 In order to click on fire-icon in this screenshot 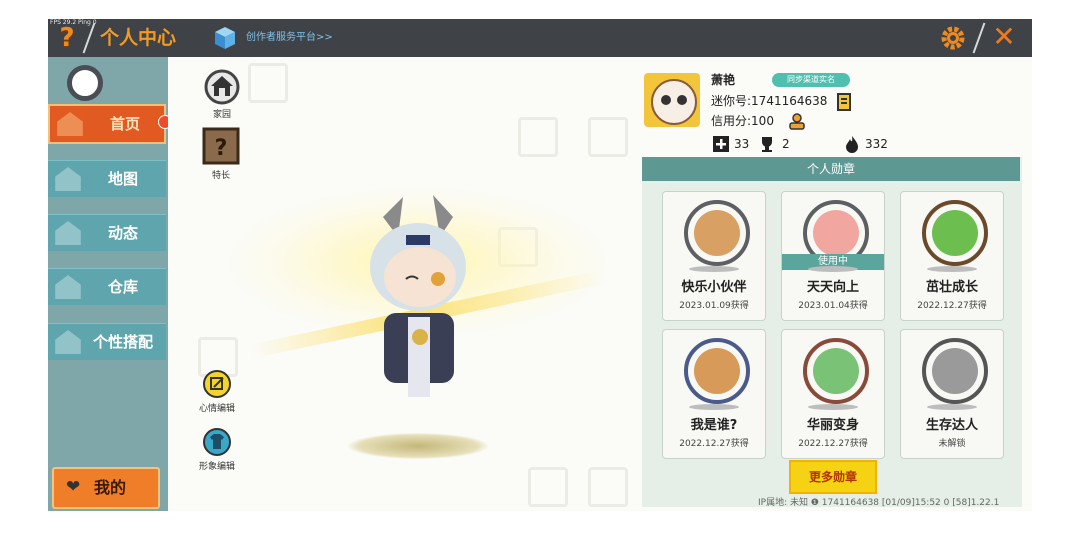, I will do `click(852, 144)`.